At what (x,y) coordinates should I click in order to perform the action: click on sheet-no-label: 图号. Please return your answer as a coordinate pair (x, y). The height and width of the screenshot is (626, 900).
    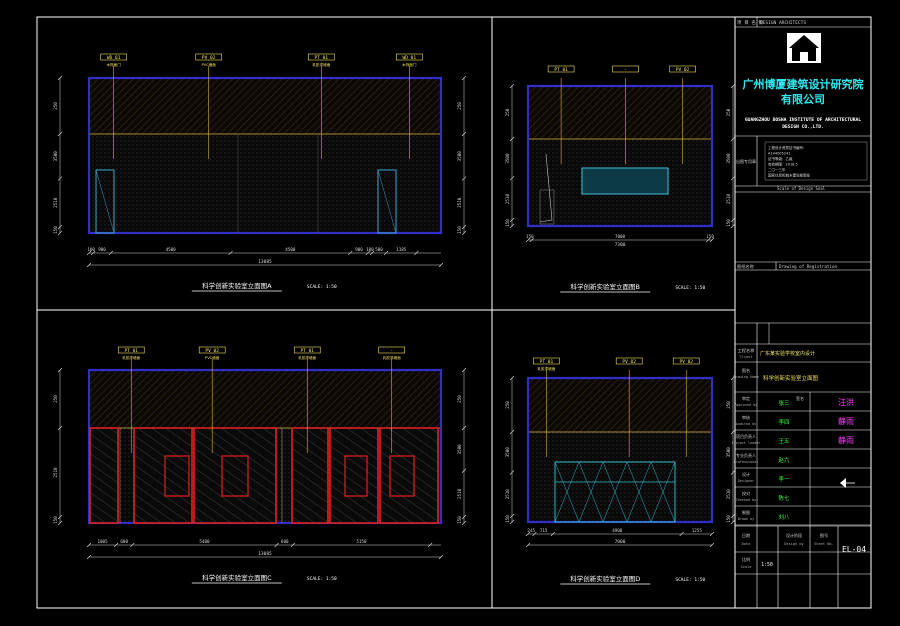
    Looking at the image, I should click on (824, 536).